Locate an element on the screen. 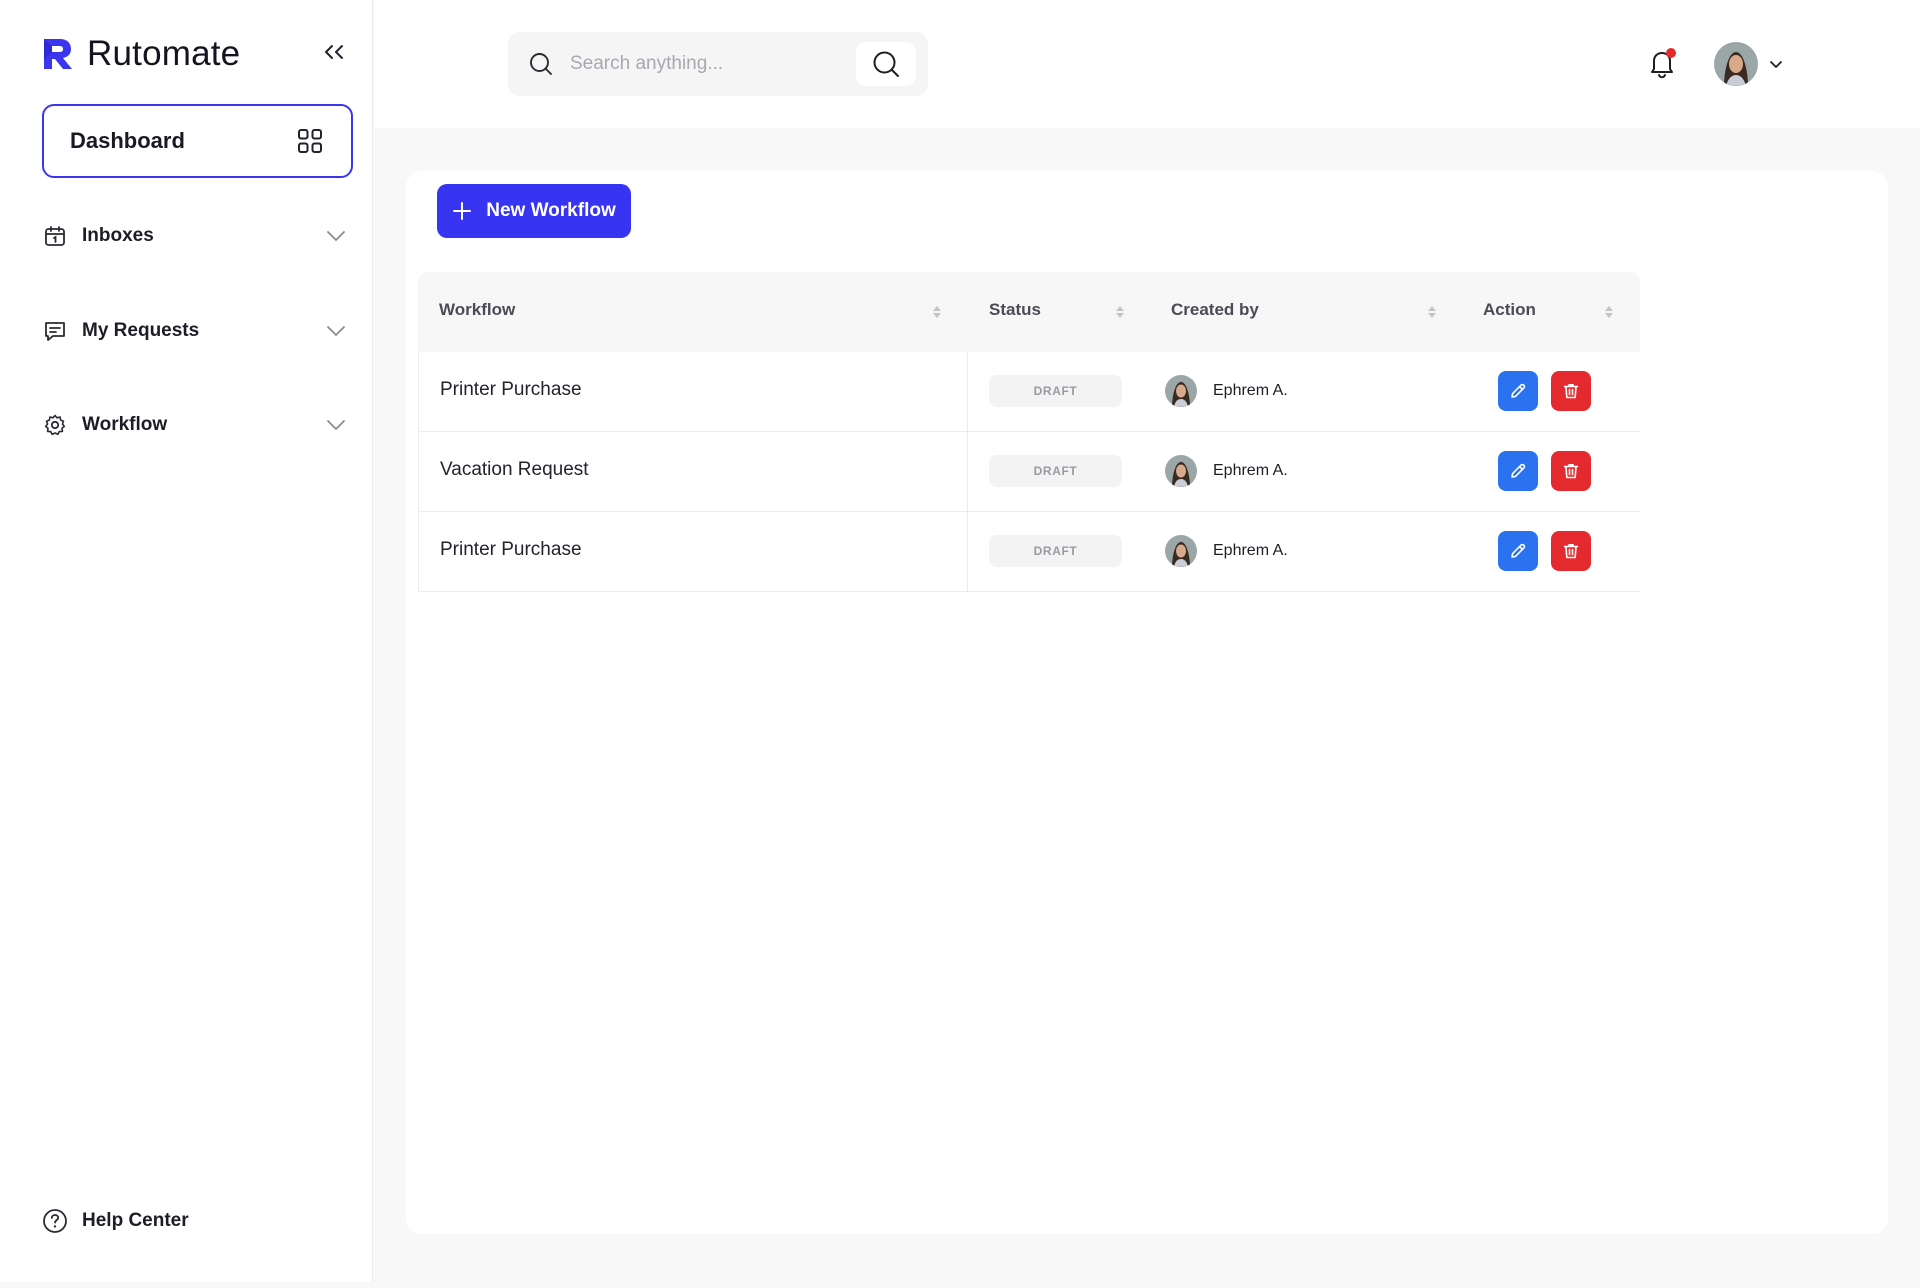  nav-inboxes: Inboxes is located at coordinates (197, 236).